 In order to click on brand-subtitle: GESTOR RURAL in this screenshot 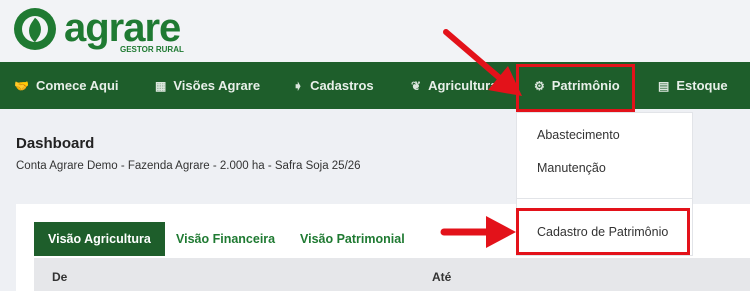, I will do `click(152, 49)`.